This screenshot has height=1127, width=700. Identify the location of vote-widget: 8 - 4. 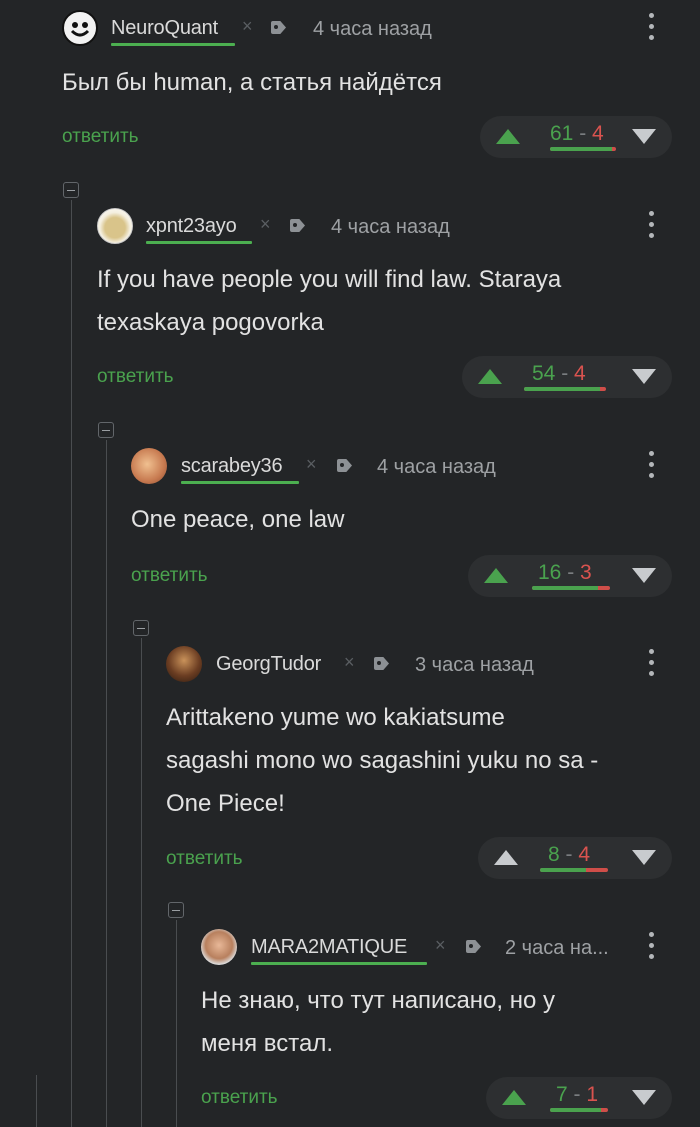
(575, 858).